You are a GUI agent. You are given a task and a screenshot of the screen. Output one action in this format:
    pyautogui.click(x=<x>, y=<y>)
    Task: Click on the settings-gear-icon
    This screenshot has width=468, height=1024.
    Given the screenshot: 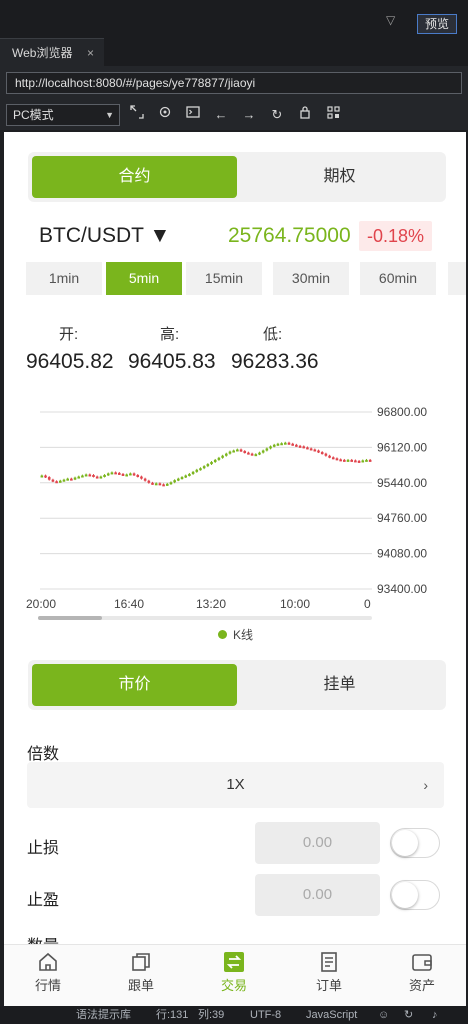 What is the action you would take?
    pyautogui.click(x=165, y=115)
    